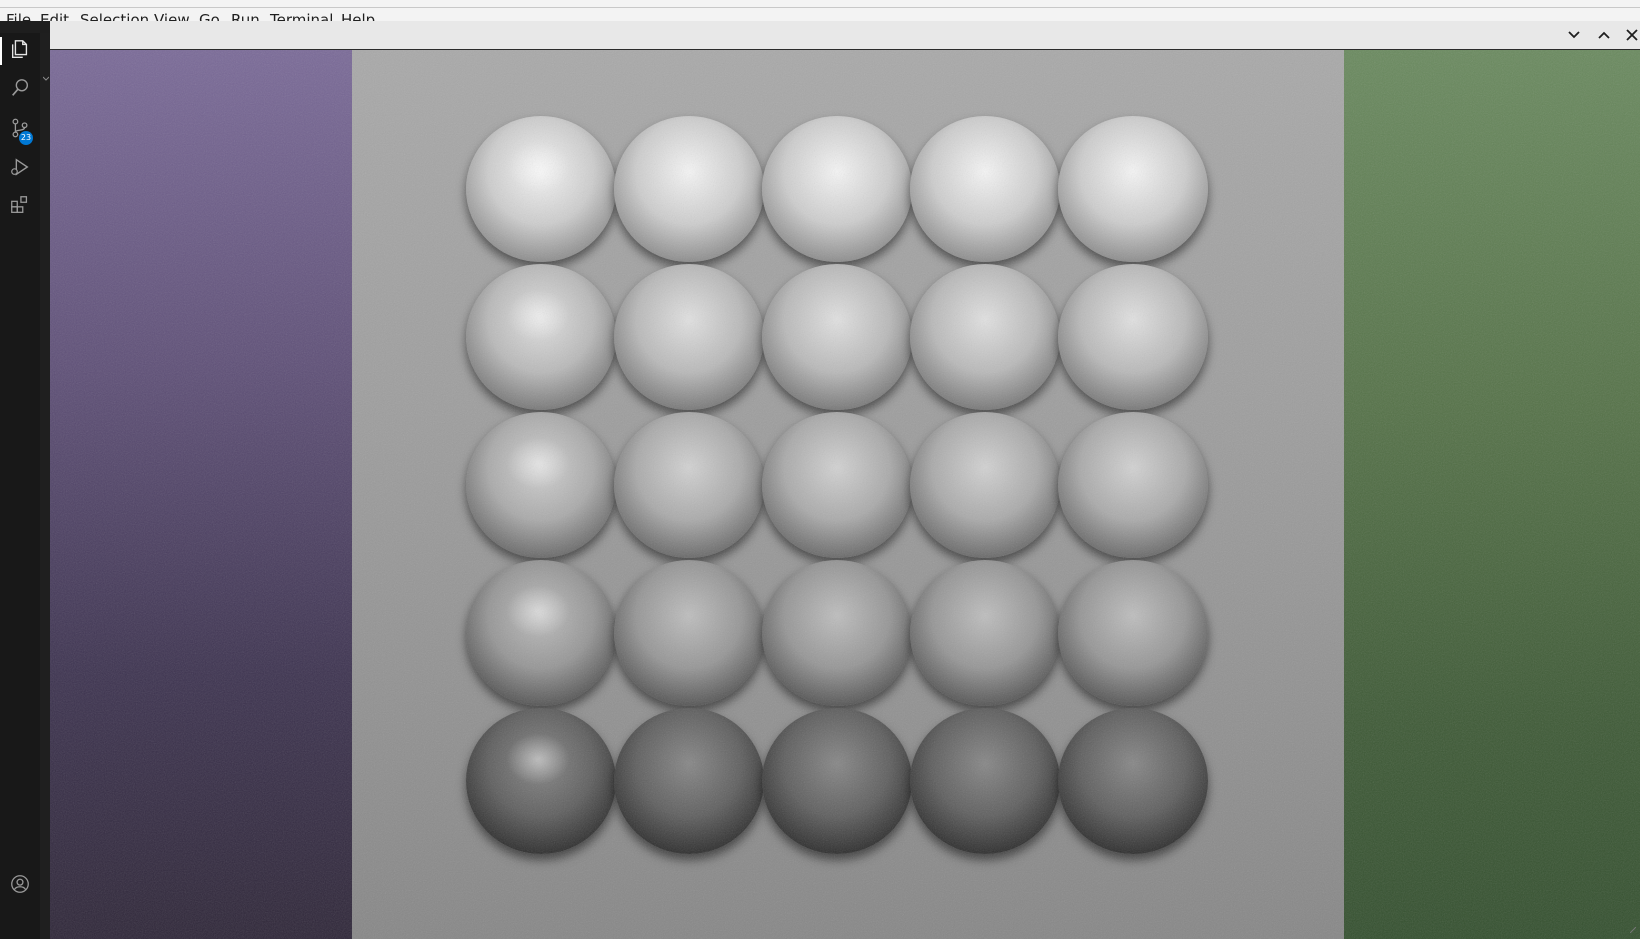 This screenshot has height=939, width=1640. What do you see at coordinates (20, 486) in the screenshot?
I see `activity-bar: 23` at bounding box center [20, 486].